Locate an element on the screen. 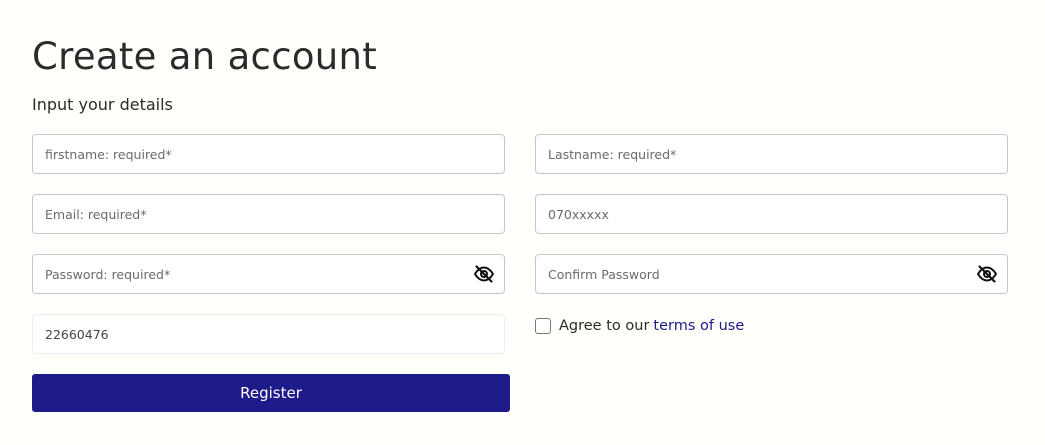 The height and width of the screenshot is (445, 1045). phone-input is located at coordinates (771, 214).